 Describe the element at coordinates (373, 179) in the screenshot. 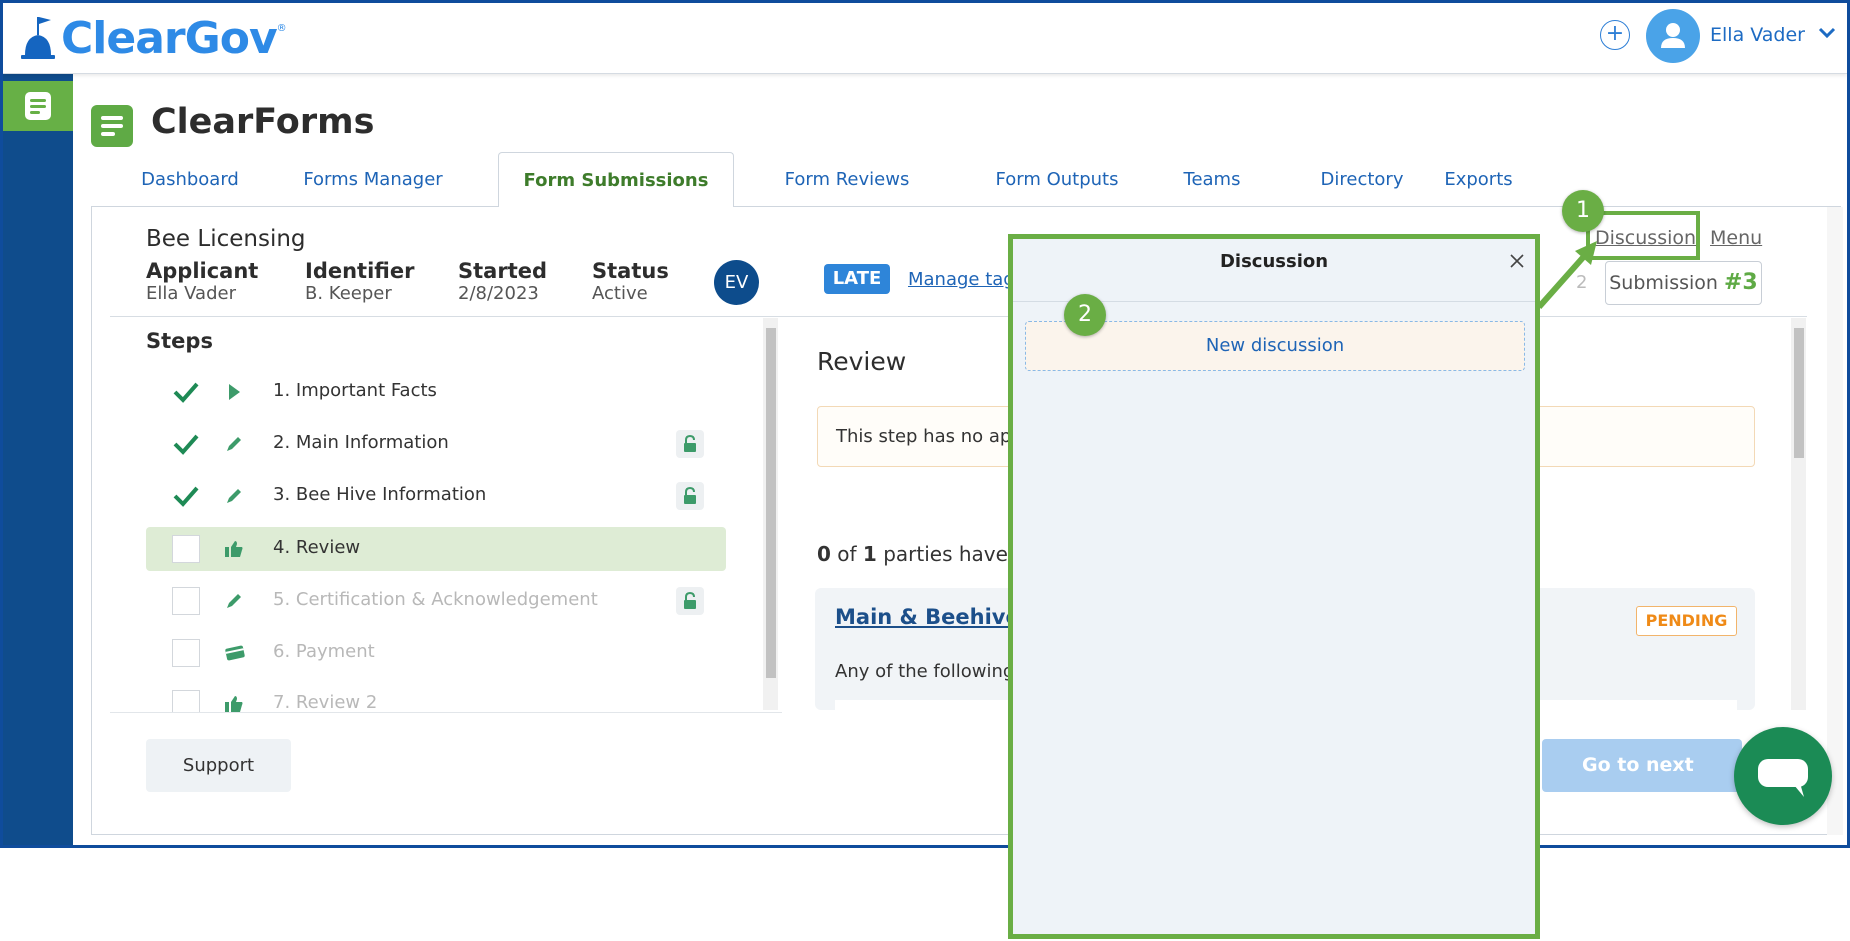

I see `tab-forms-manager: Forms Manager` at that location.